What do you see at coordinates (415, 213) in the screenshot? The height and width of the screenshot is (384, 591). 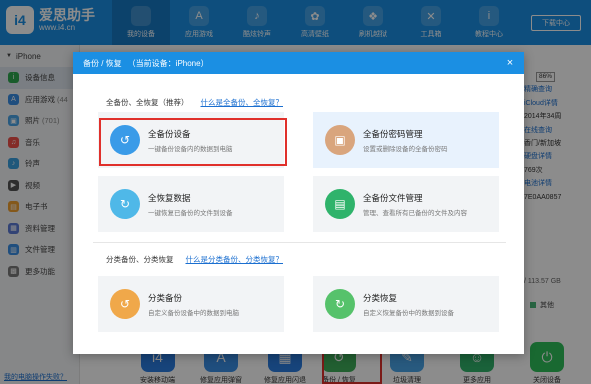 I see `option-card-description: 管理、查看所有已备份的文件及内容` at bounding box center [415, 213].